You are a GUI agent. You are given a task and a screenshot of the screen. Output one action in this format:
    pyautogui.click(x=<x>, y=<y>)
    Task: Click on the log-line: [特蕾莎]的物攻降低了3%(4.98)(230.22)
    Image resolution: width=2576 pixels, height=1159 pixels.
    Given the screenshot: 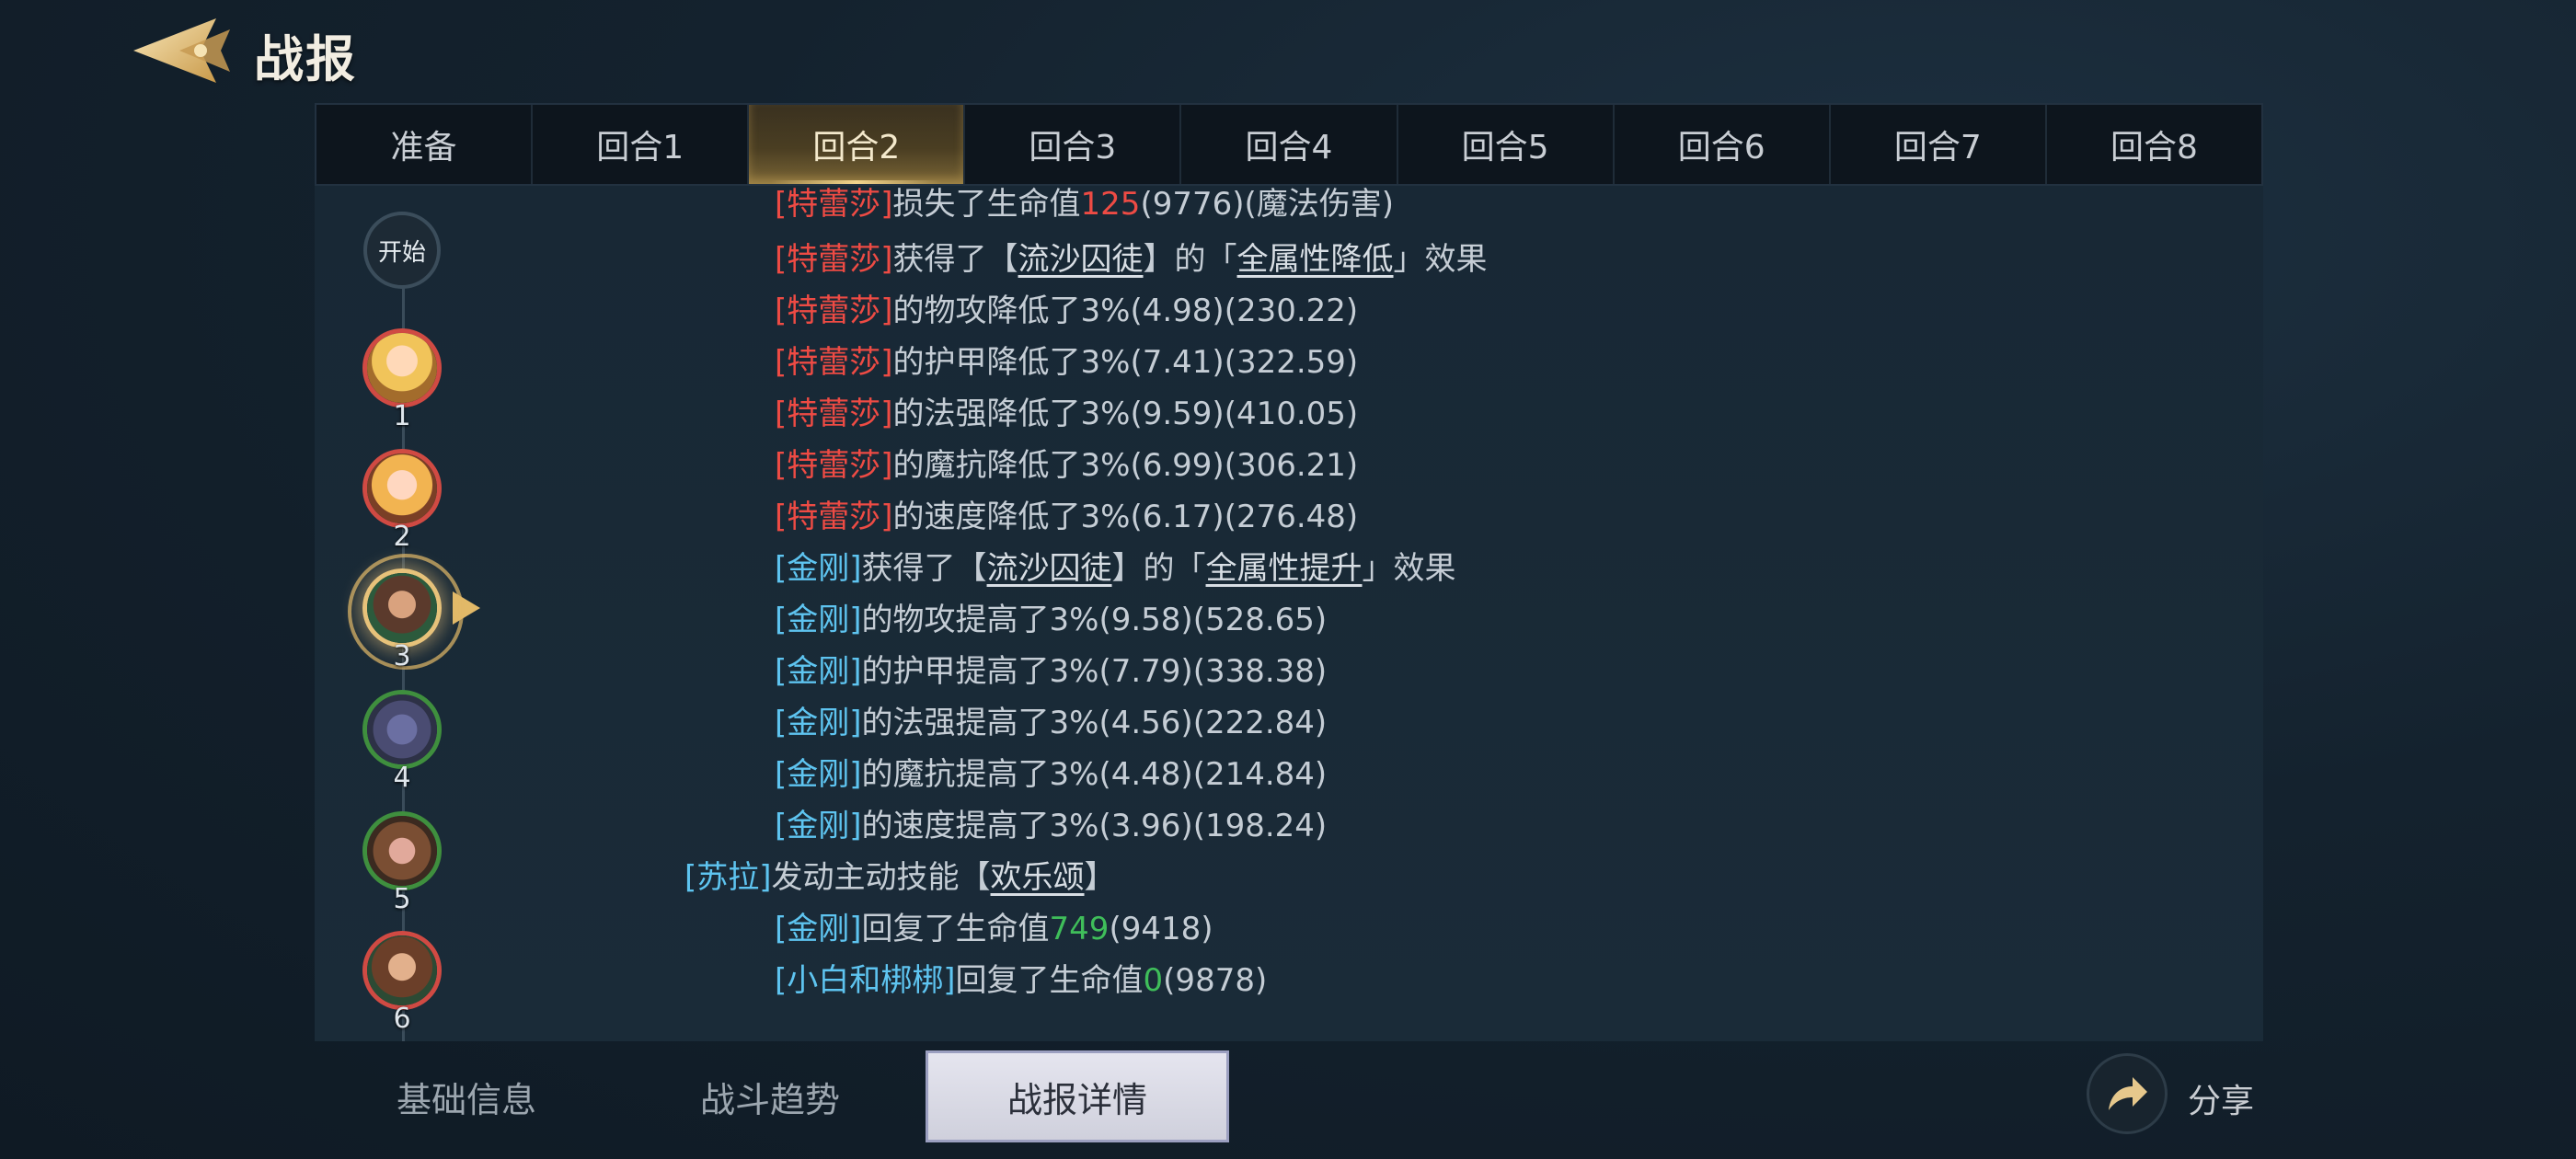 What is the action you would take?
    pyautogui.click(x=1067, y=311)
    